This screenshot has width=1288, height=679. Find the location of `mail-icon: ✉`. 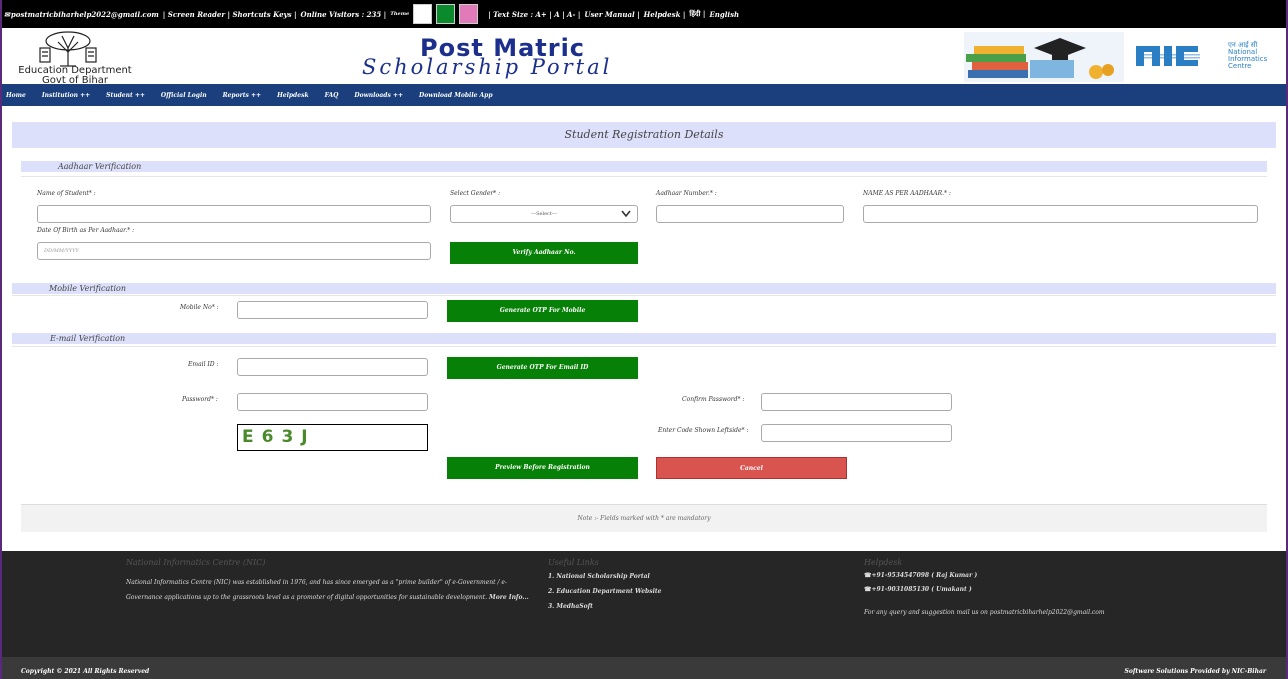

mail-icon: ✉ is located at coordinates (7, 14).